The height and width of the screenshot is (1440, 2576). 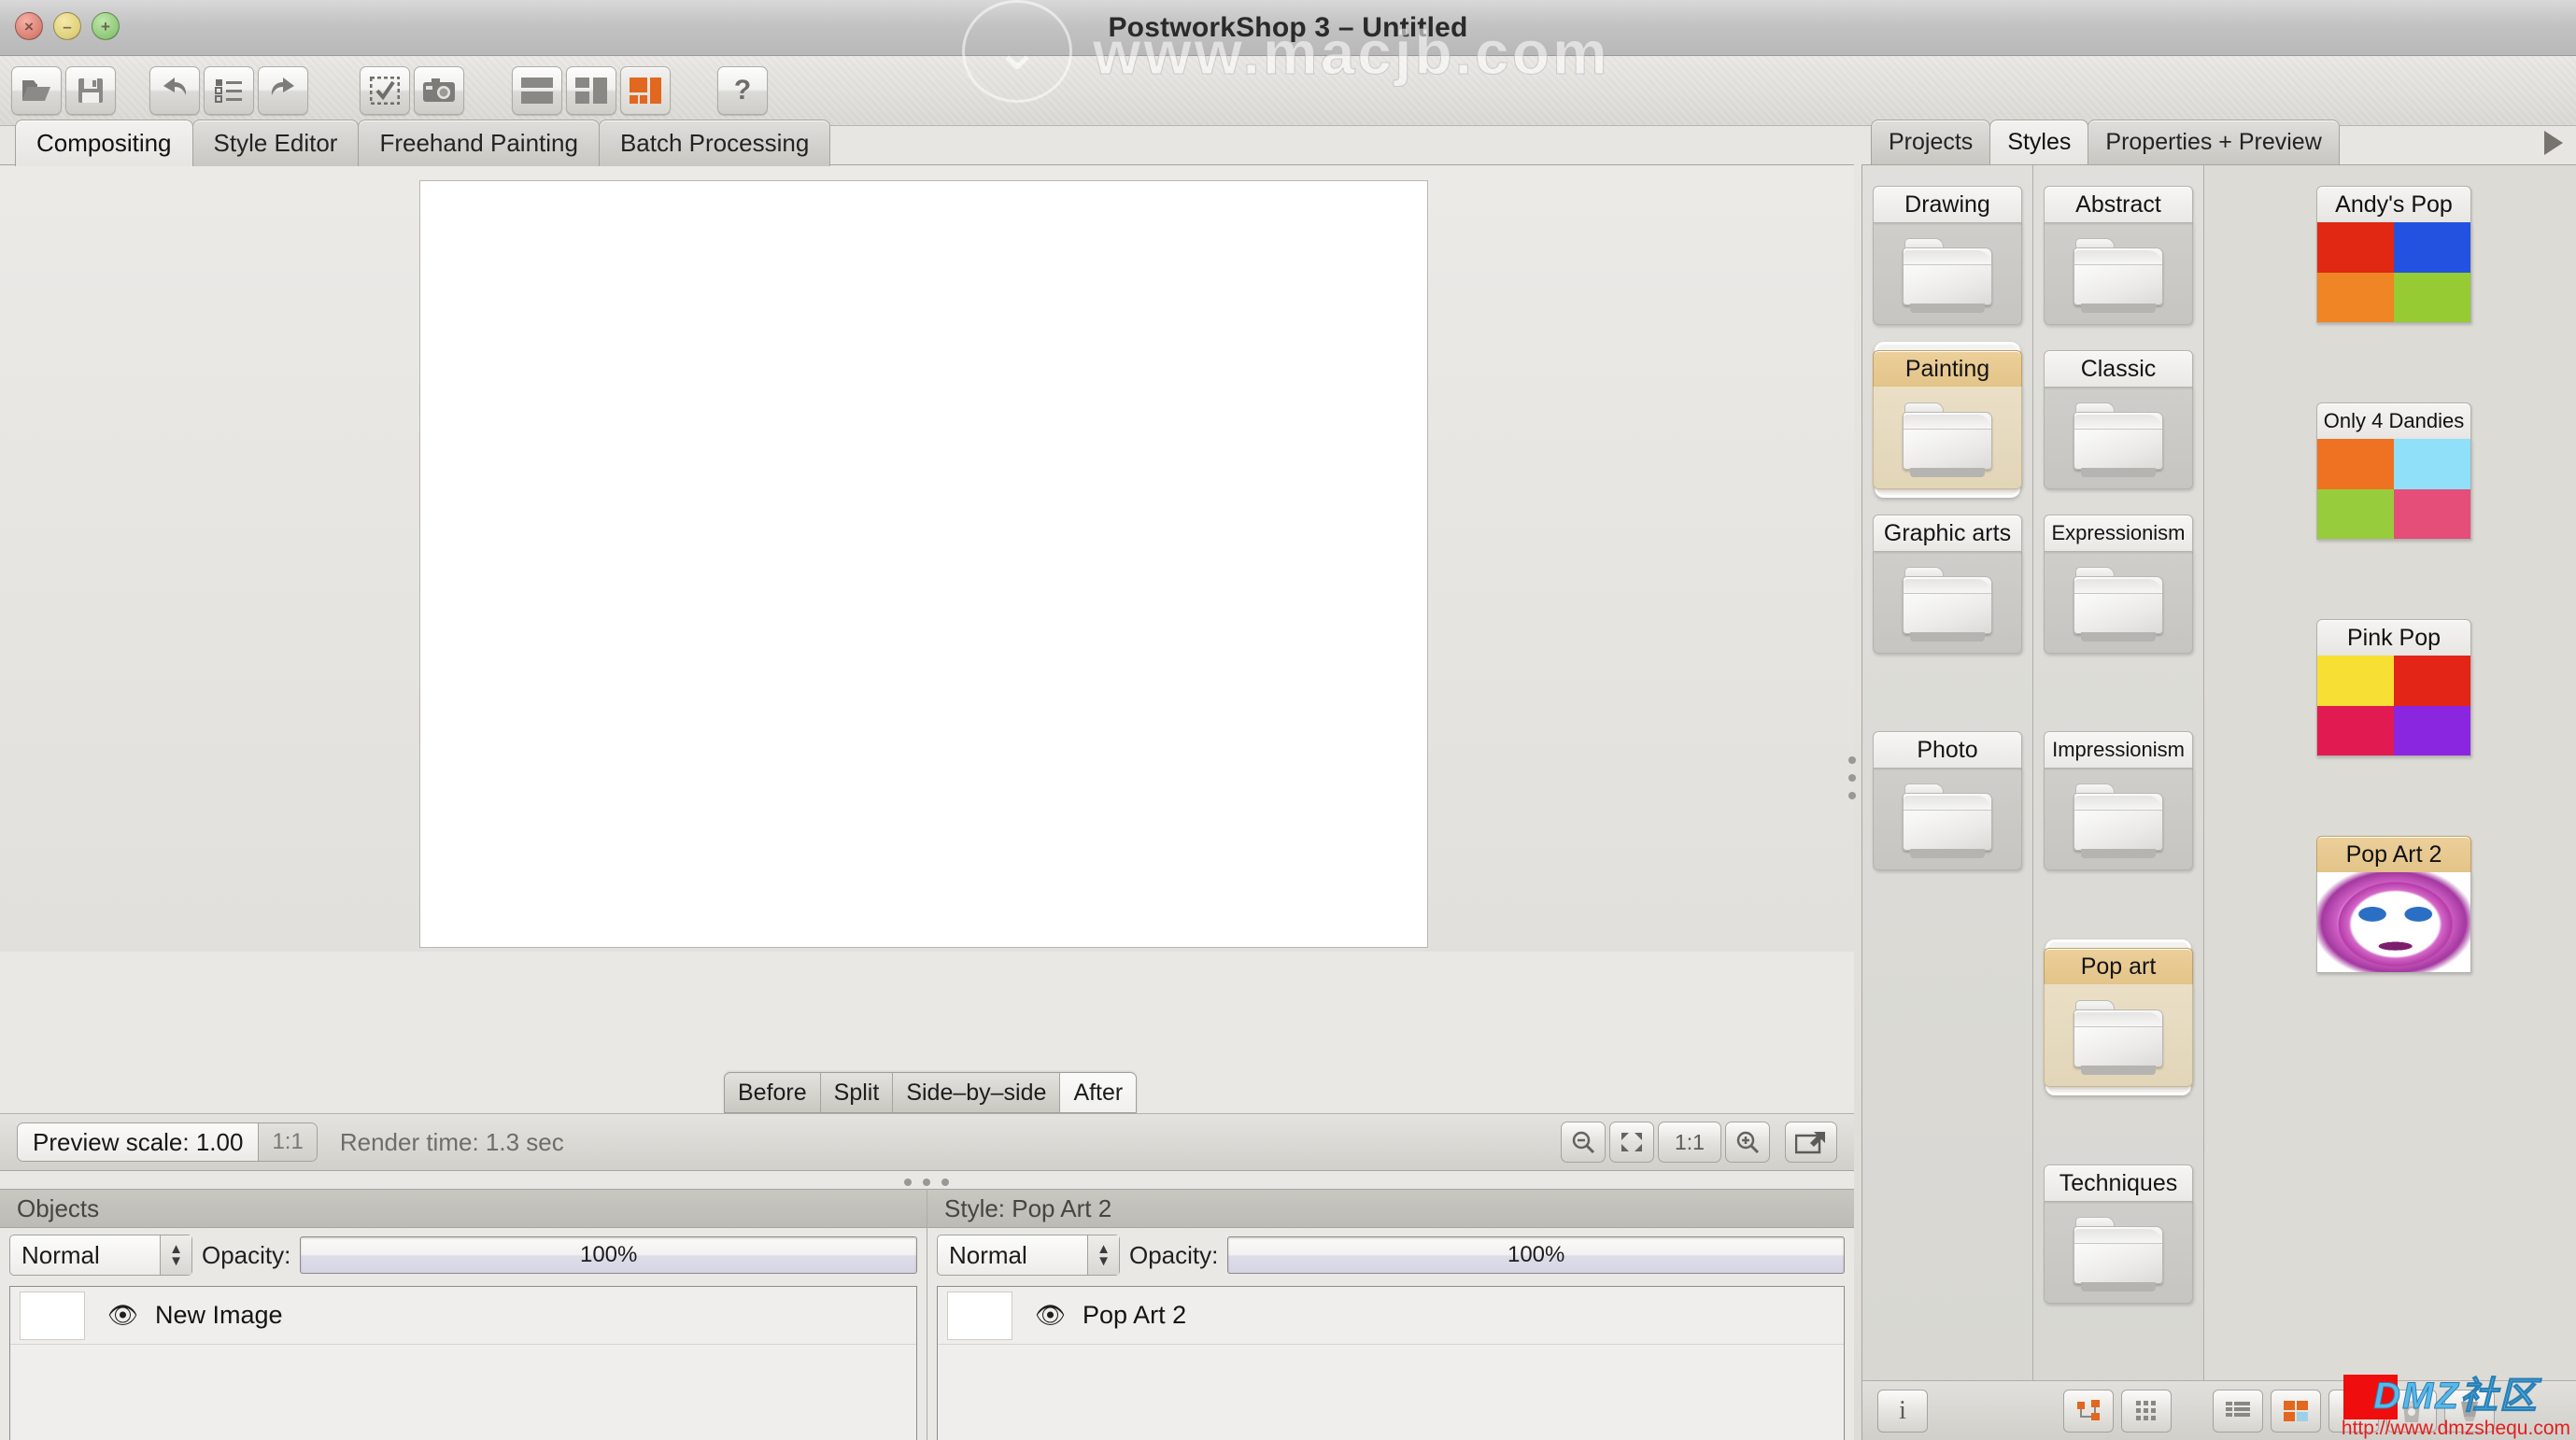 What do you see at coordinates (463, 1363) in the screenshot?
I see `objects-layer-list: 👁 New Image` at bounding box center [463, 1363].